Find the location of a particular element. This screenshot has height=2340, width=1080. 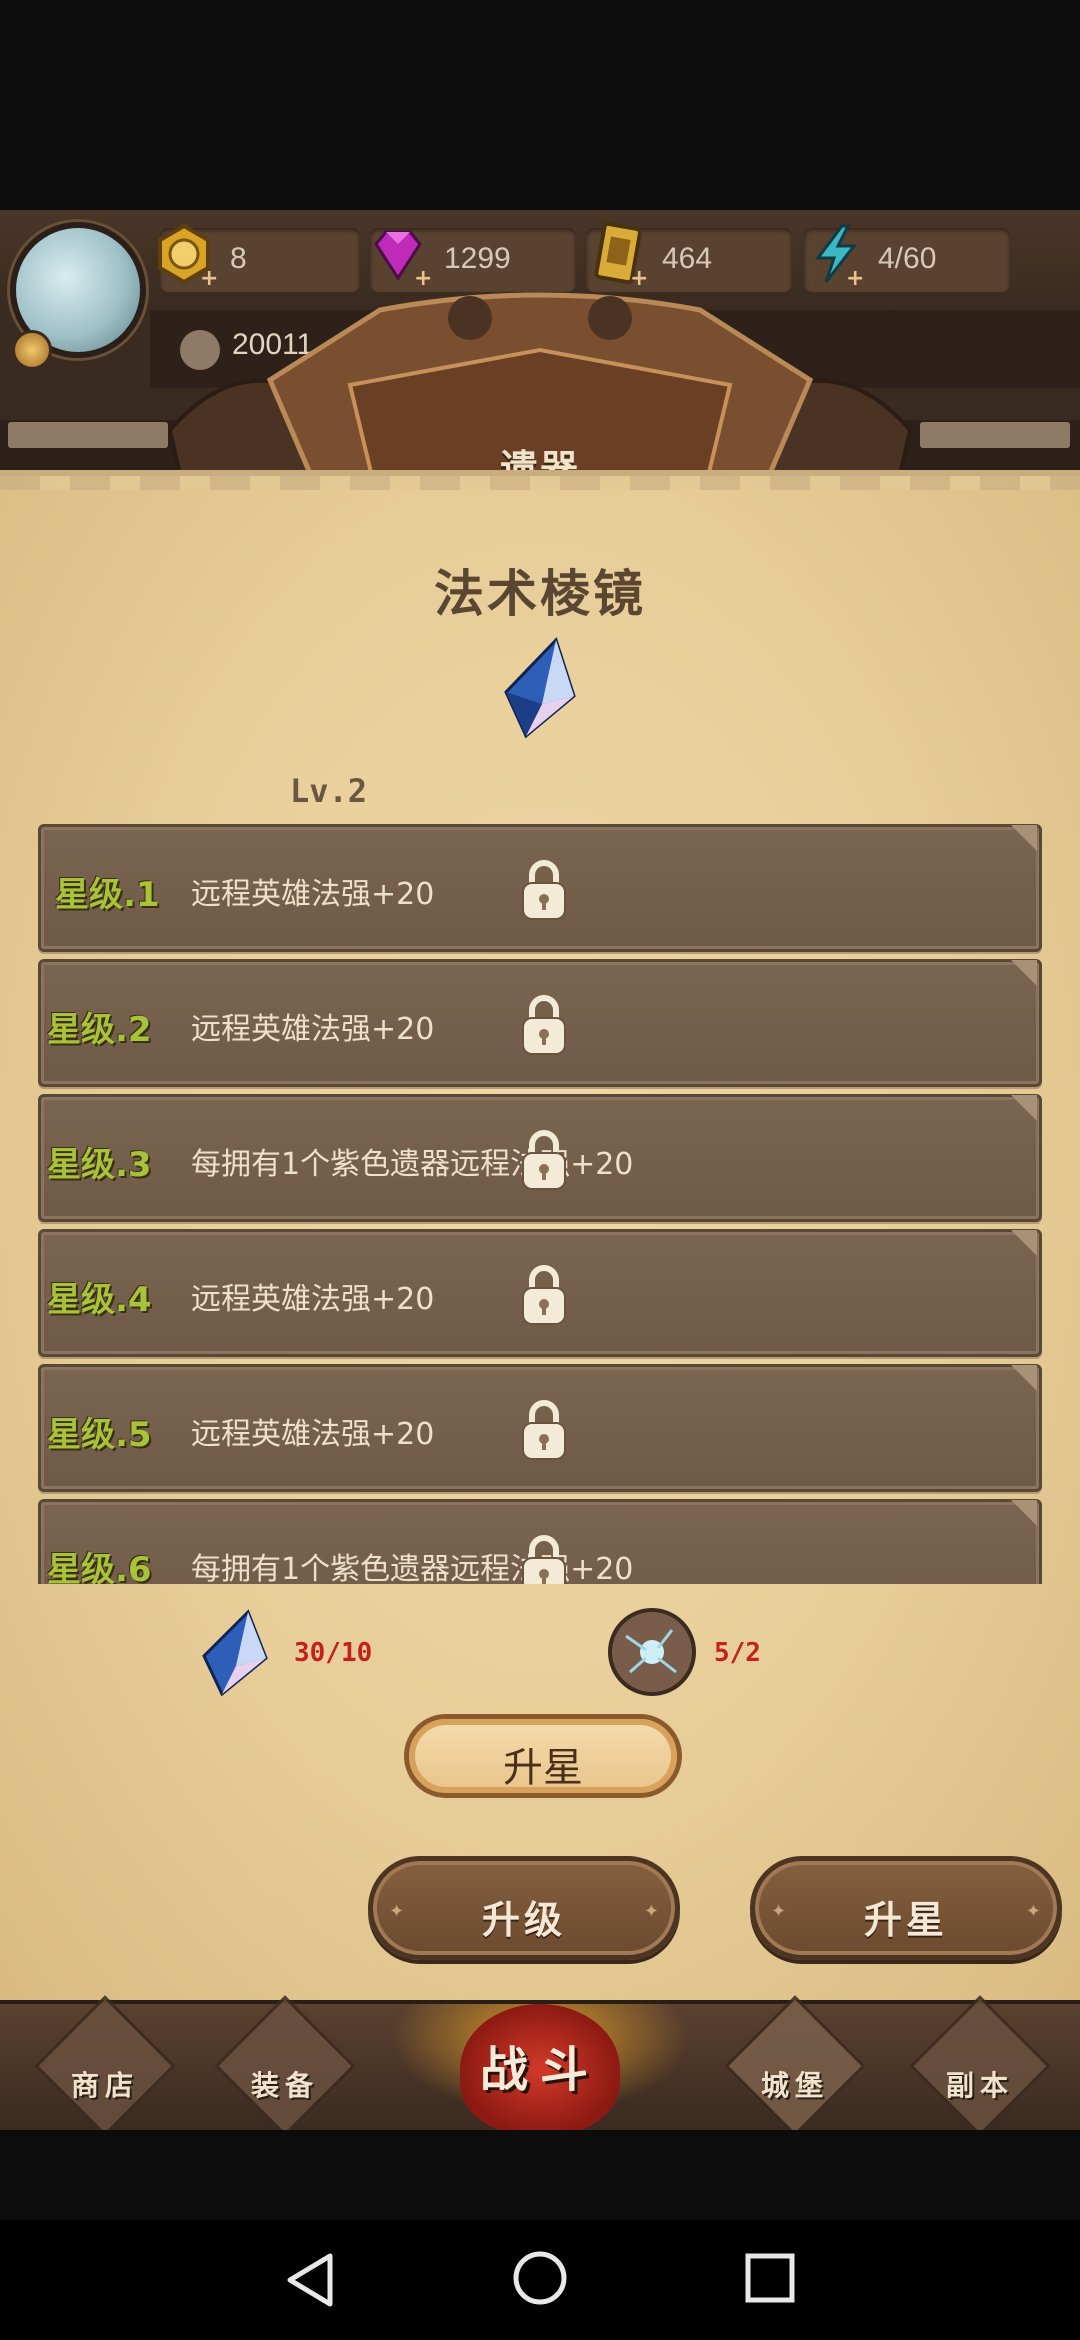

shop-icon is located at coordinates (105, 2062).